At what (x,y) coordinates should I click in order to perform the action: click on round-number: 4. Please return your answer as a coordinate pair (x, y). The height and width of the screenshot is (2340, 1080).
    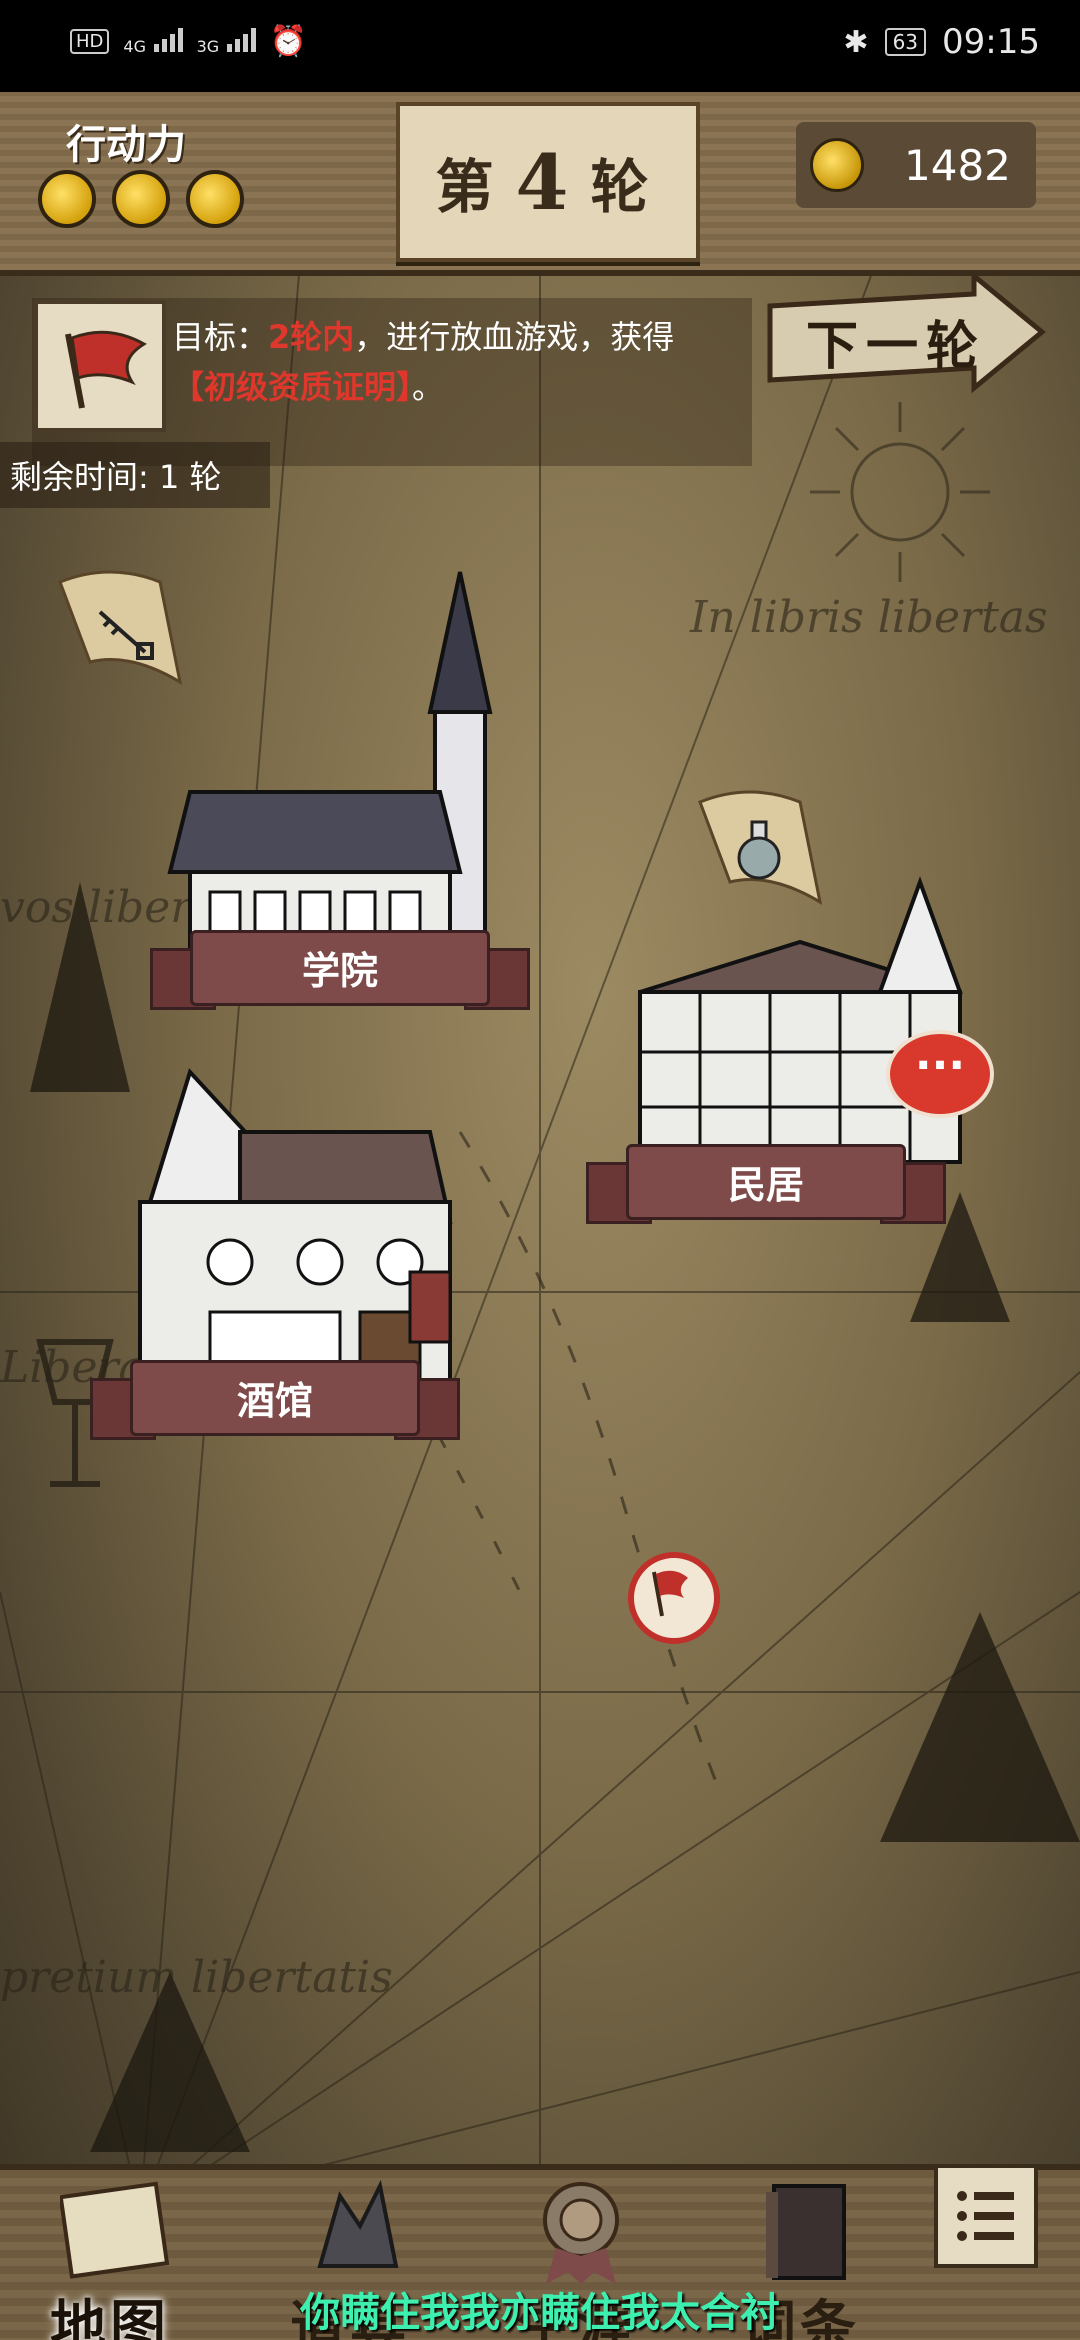
    Looking at the image, I should click on (548, 182).